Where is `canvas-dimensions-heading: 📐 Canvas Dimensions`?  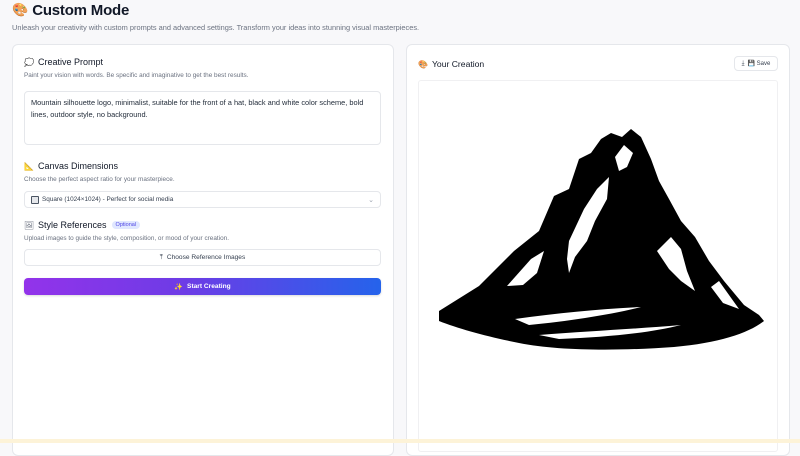
canvas-dimensions-heading: 📐 Canvas Dimensions is located at coordinates (99, 166).